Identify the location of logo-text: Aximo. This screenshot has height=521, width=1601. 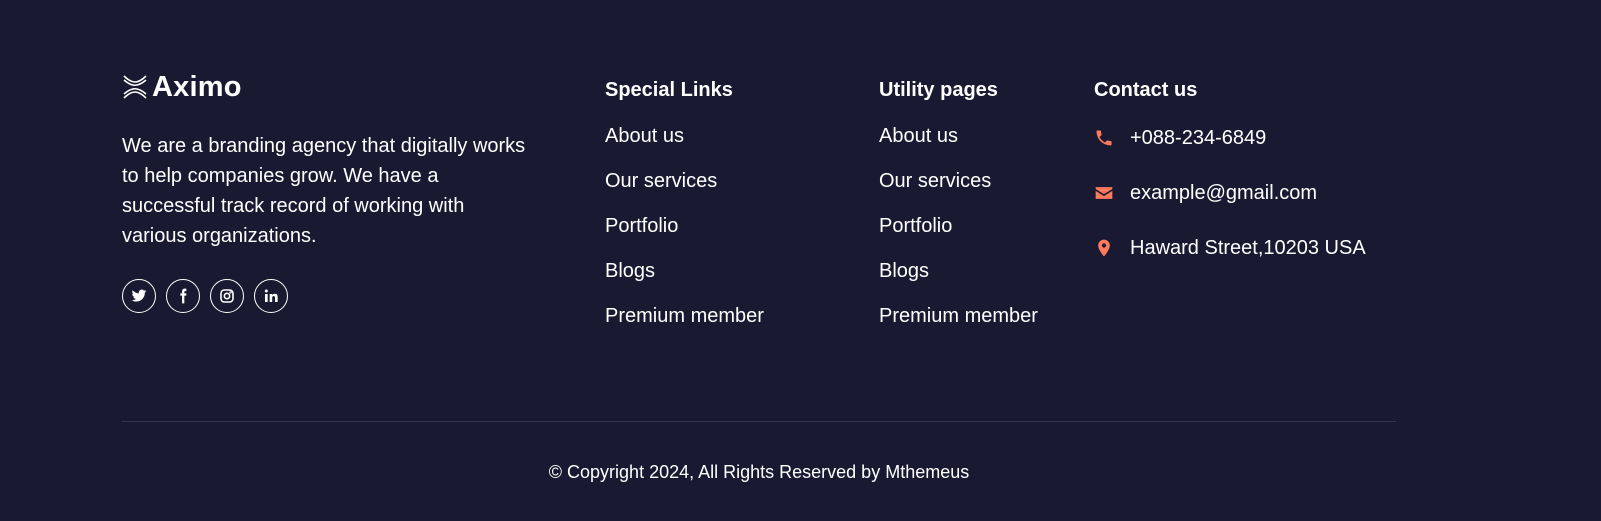
(197, 86).